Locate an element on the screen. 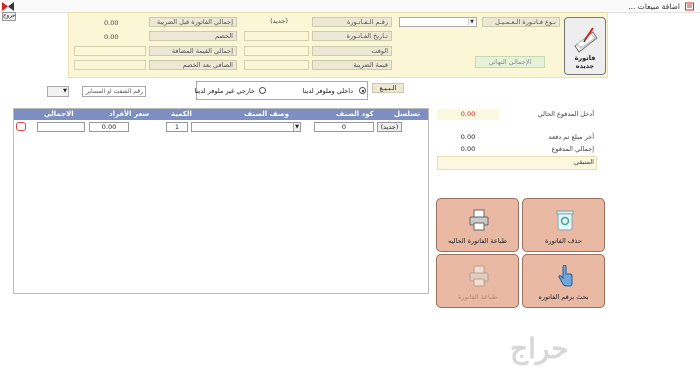  delete-invoice-button: حذف الفاتورة is located at coordinates (563, 225).